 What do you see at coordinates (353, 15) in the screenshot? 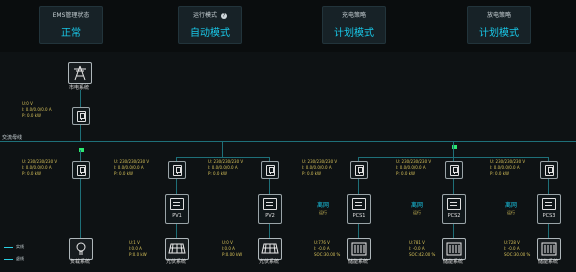
I see `charge-strategy-title: 充电策略` at bounding box center [353, 15].